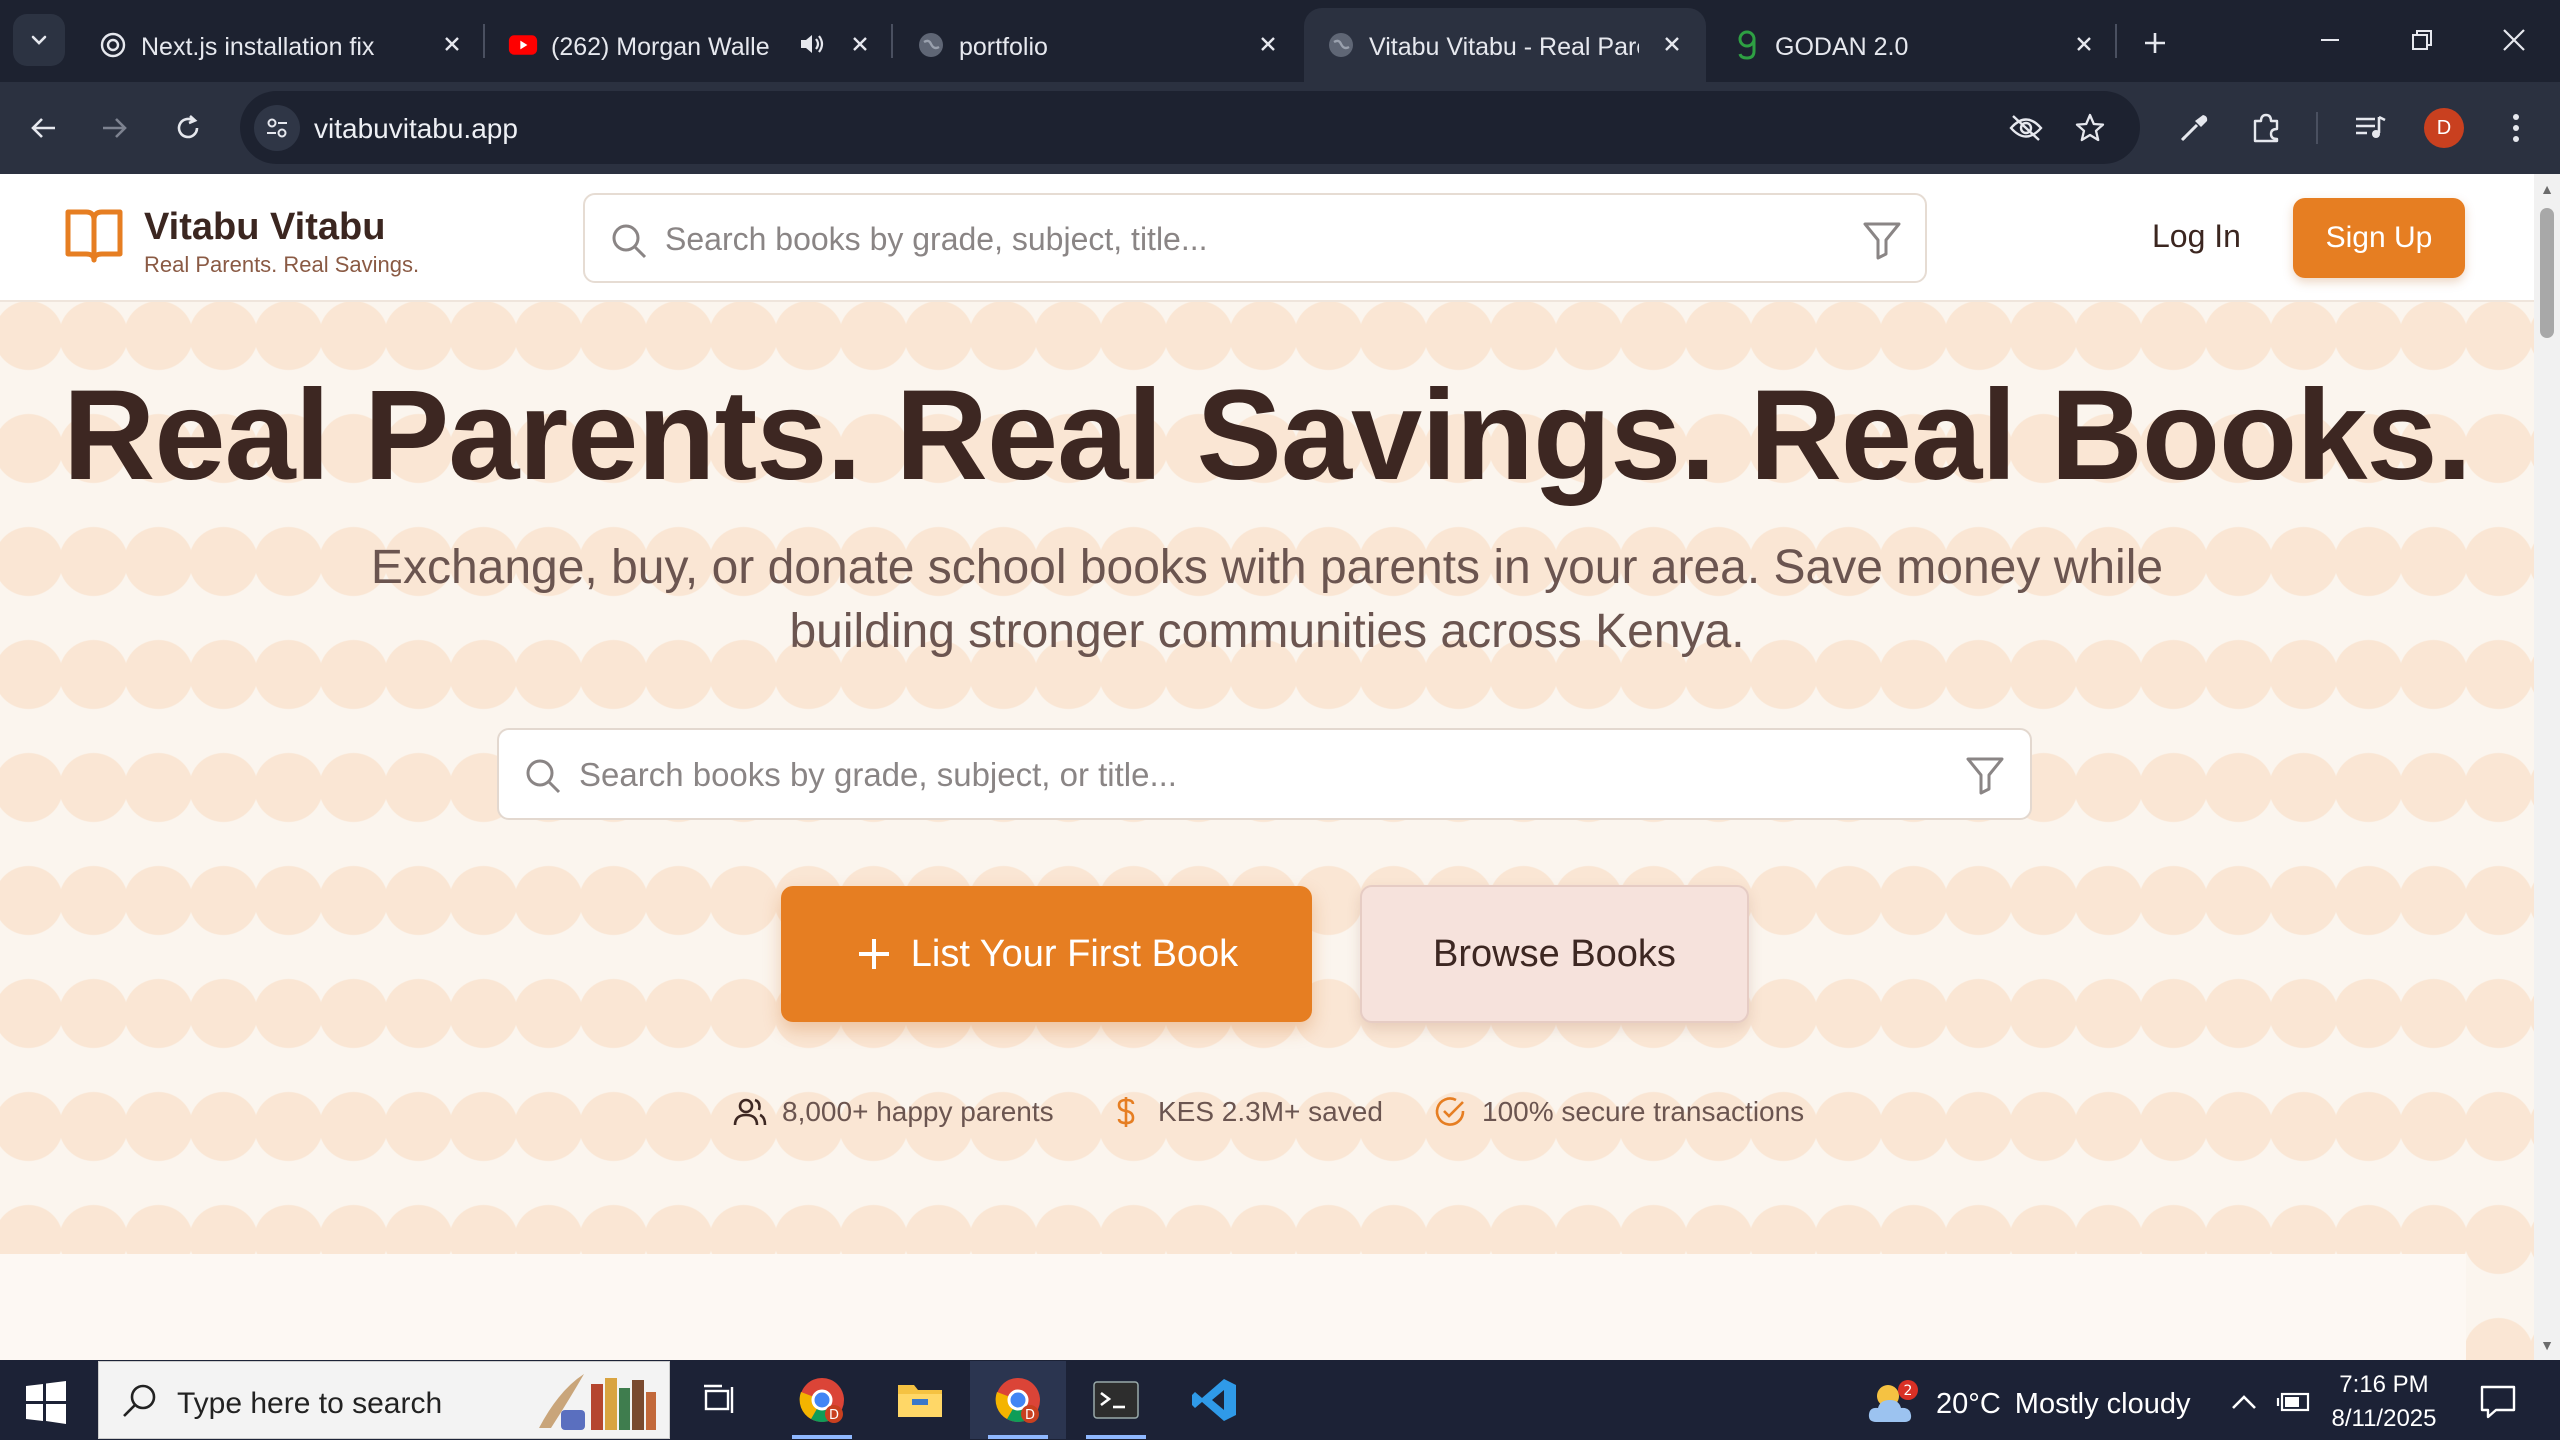 The image size is (2560, 1440). I want to click on restore-icon, so click(2422, 40).